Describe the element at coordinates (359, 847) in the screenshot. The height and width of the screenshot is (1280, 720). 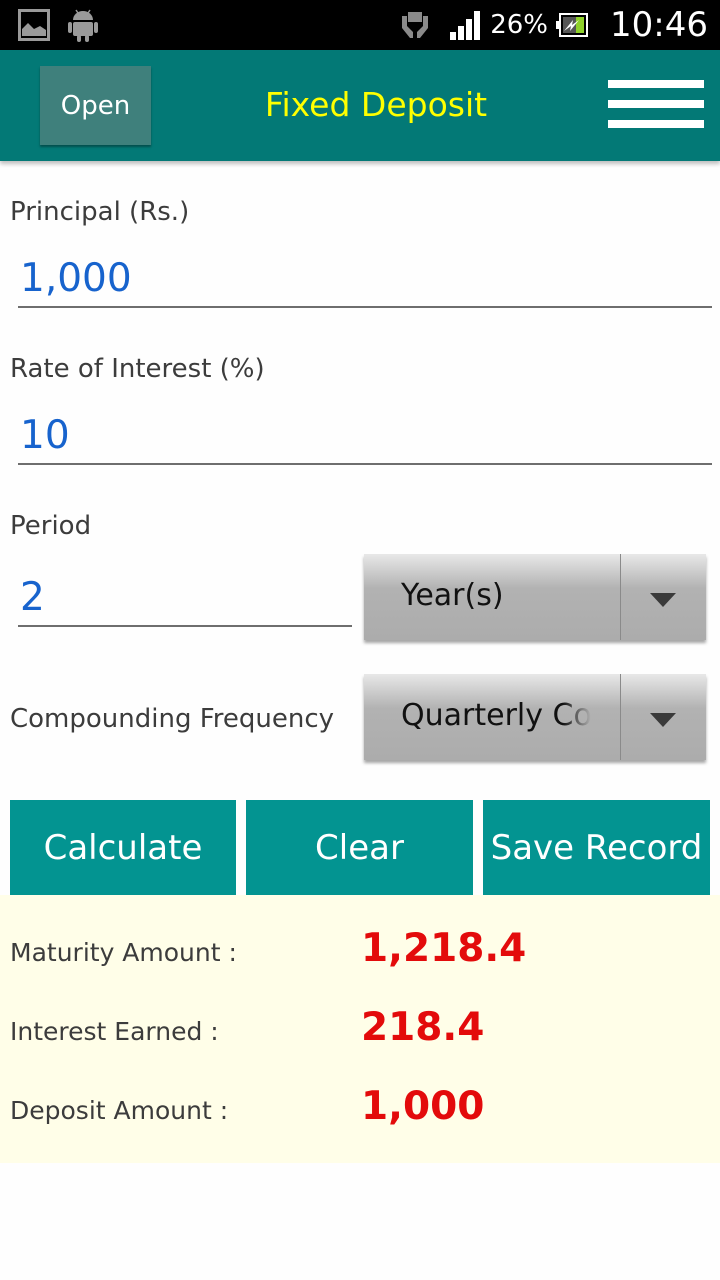
I see `clear-button: Clear` at that location.